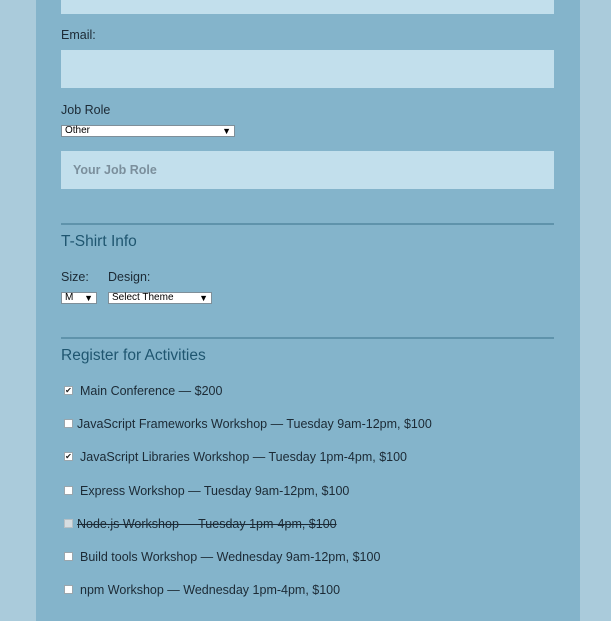 The height and width of the screenshot is (621, 611). What do you see at coordinates (307, 7) in the screenshot?
I see `name-field` at bounding box center [307, 7].